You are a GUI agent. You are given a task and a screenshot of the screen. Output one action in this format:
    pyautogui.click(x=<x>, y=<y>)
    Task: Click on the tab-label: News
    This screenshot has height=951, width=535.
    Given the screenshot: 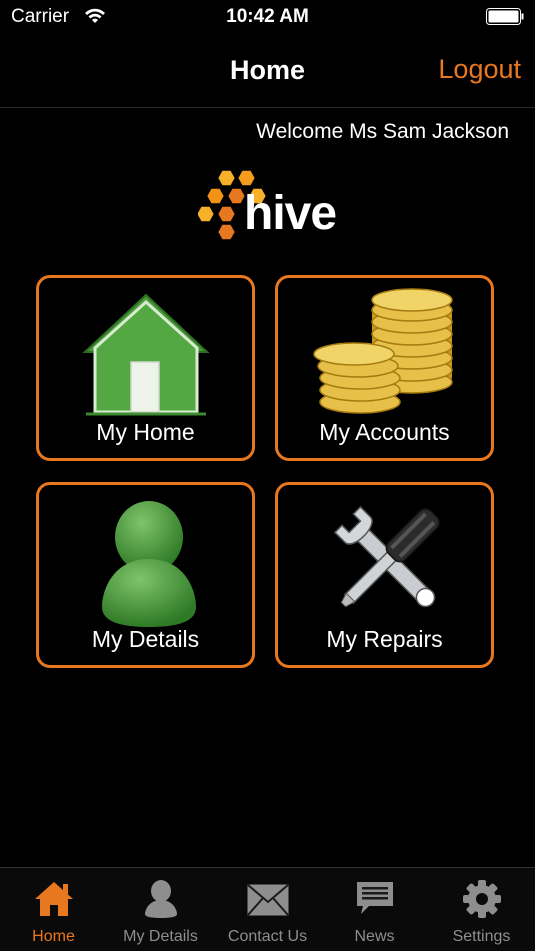 What is the action you would take?
    pyautogui.click(x=374, y=936)
    